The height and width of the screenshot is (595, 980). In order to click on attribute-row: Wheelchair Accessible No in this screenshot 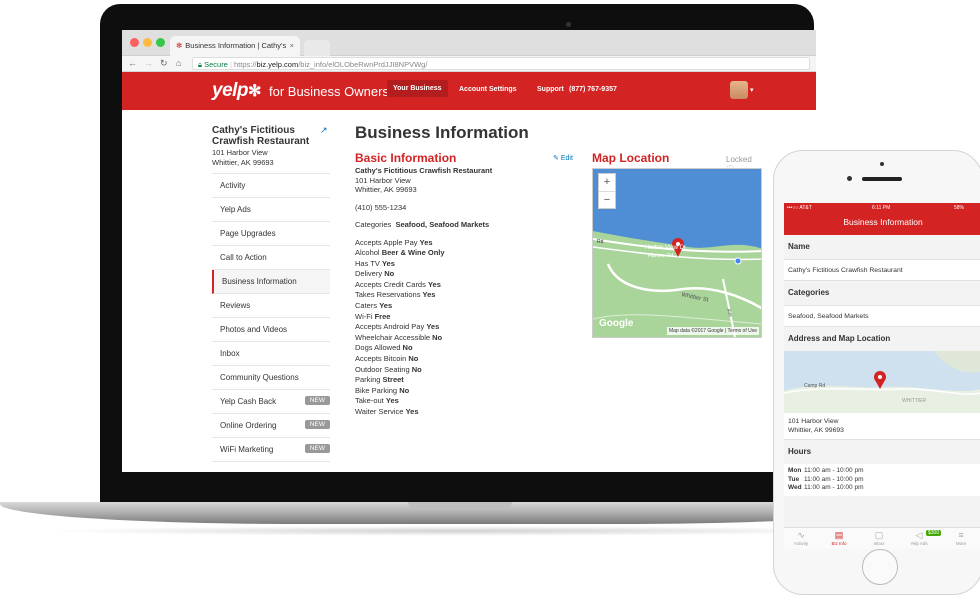, I will do `click(399, 337)`.